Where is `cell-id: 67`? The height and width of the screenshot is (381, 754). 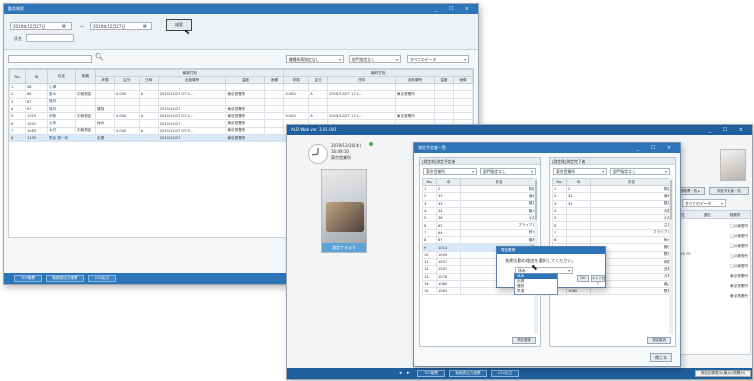
cell-id: 67 is located at coordinates (36, 101).